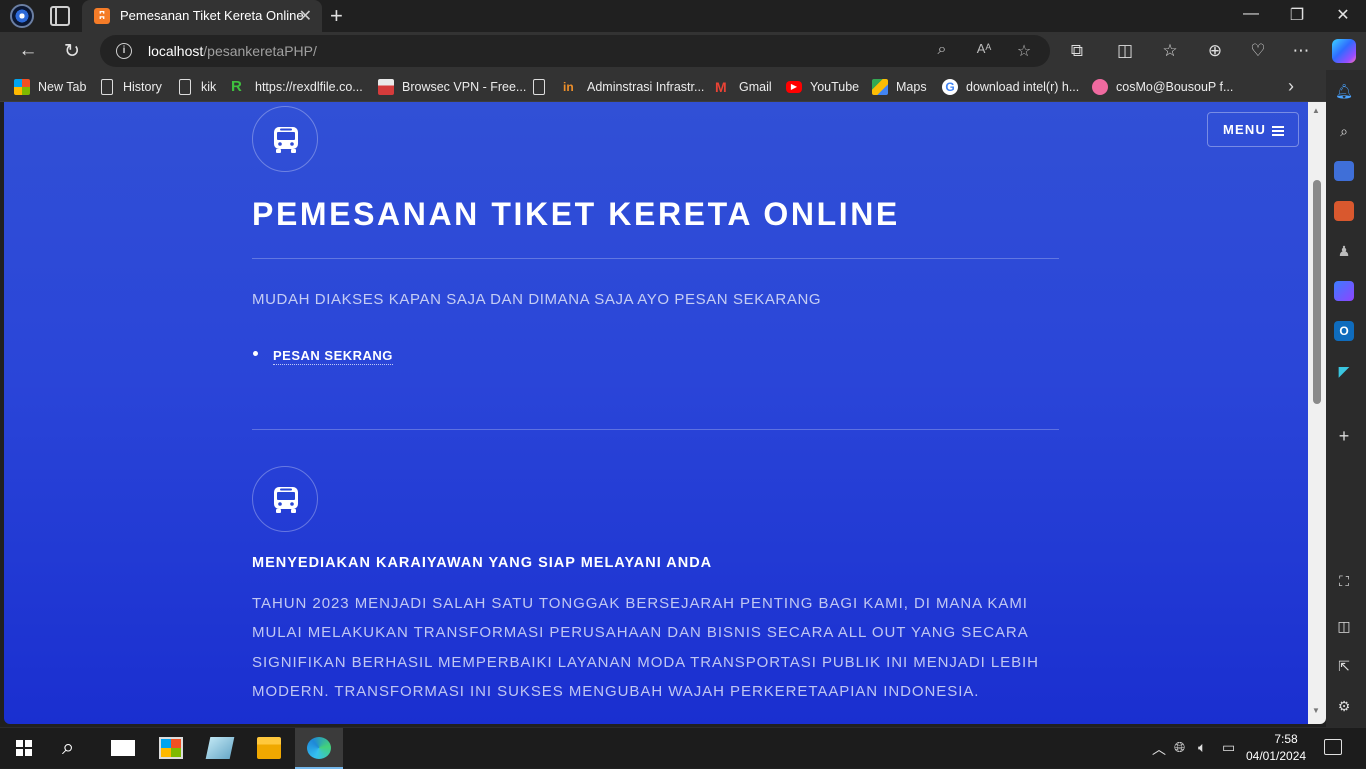  I want to click on cosmo-icon, so click(1100, 87).